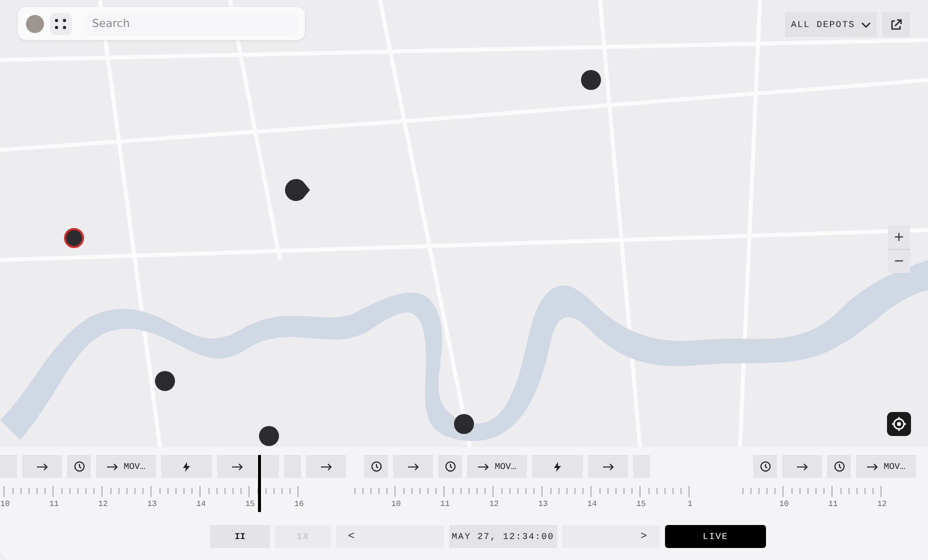  What do you see at coordinates (35, 23) in the screenshot?
I see `avatar` at bounding box center [35, 23].